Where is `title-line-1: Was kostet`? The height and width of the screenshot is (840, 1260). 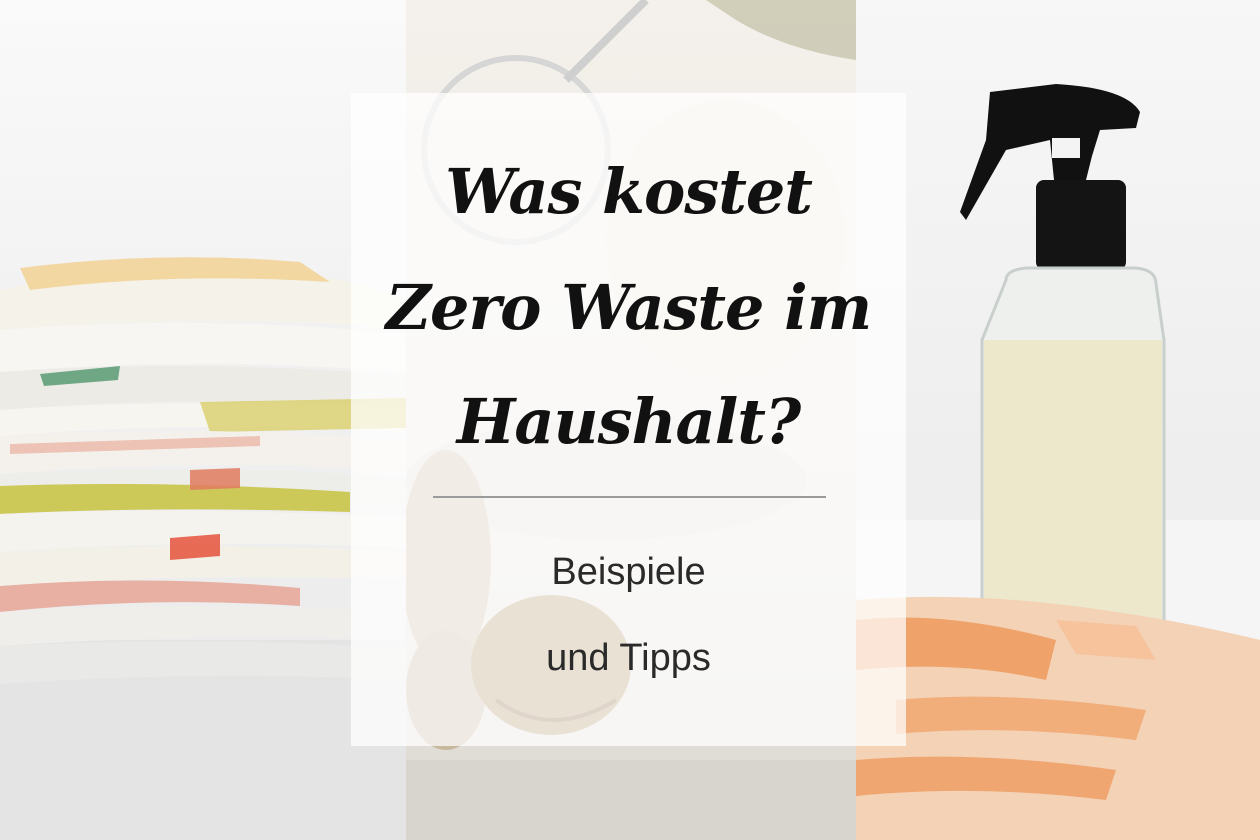 title-line-1: Was kostet is located at coordinates (629, 191).